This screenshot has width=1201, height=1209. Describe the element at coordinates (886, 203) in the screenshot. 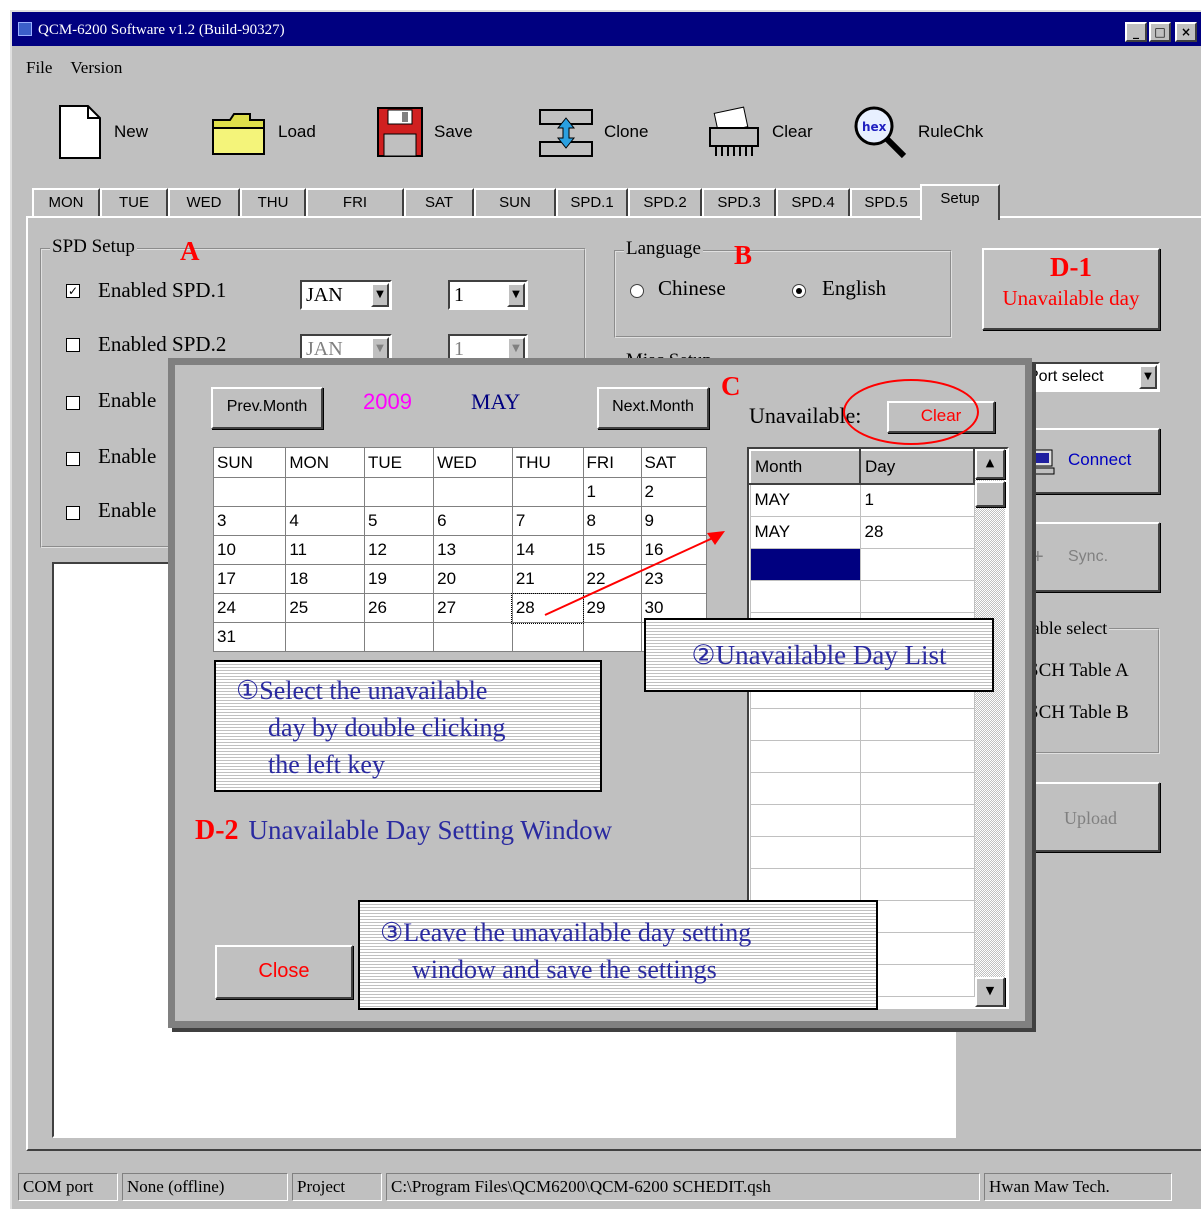

I see `tab-spd5: SPD.5` at that location.